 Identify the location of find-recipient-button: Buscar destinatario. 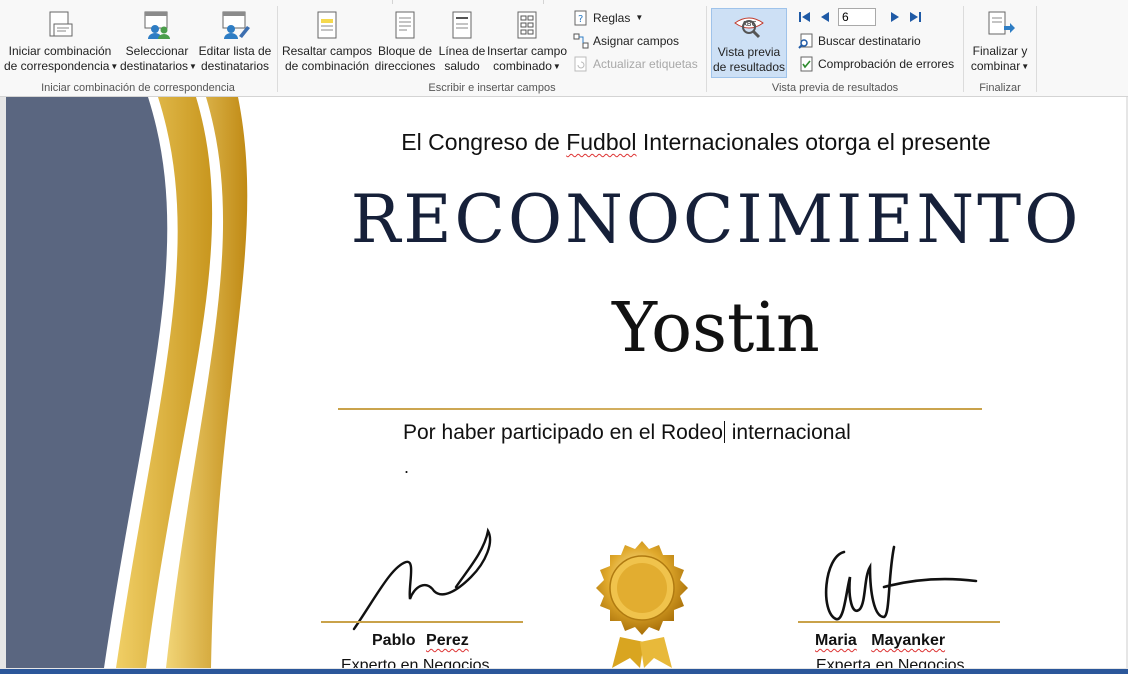
(859, 41).